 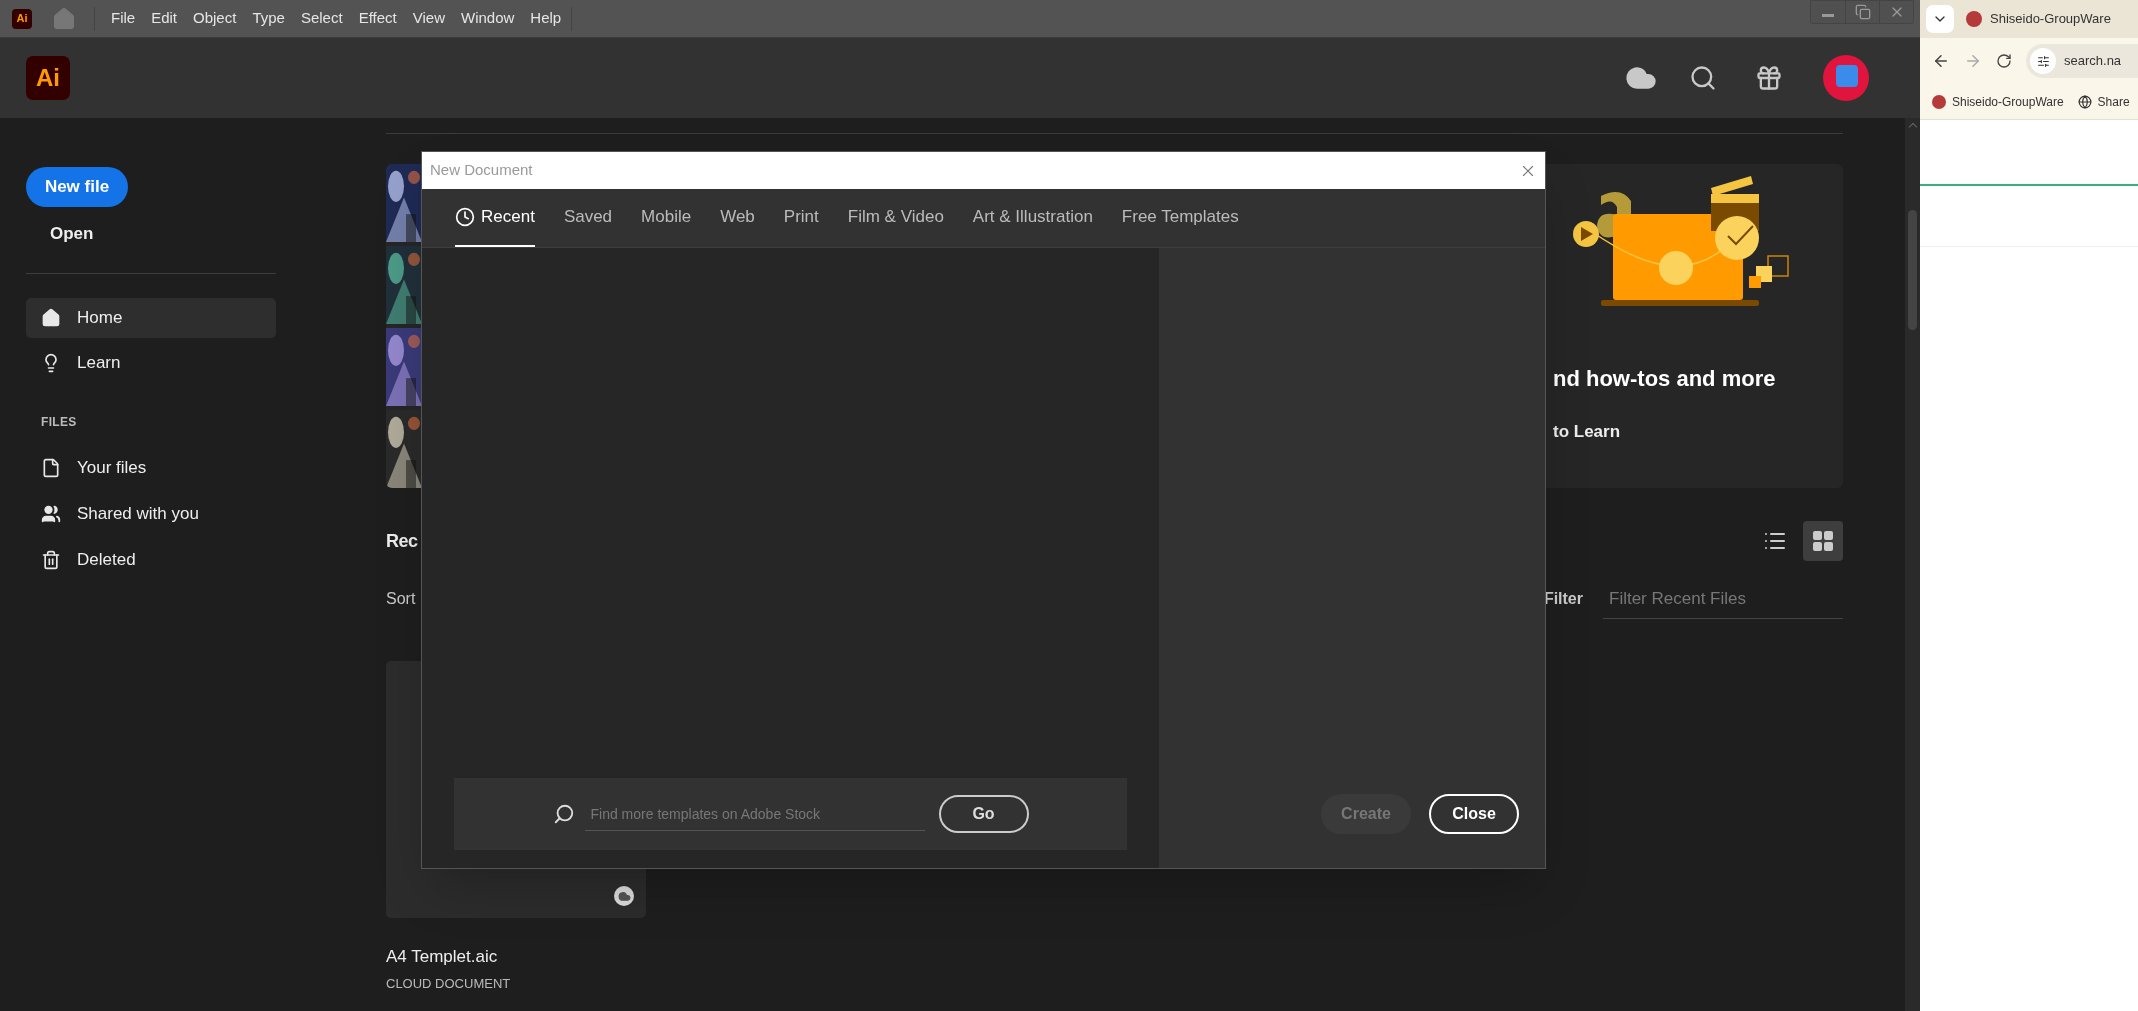 I want to click on reload-icon, so click(x=2004, y=61).